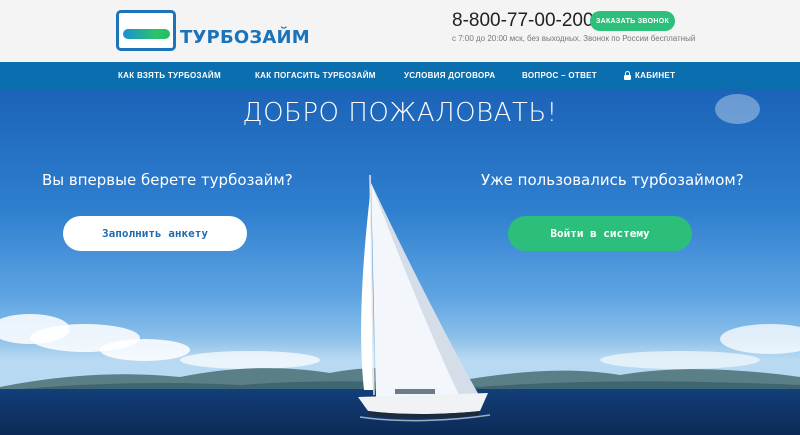 This screenshot has width=800, height=435. What do you see at coordinates (400, 113) in the screenshot?
I see `hero-title: ДОБРО ПОЖАЛОВАТЬ!` at bounding box center [400, 113].